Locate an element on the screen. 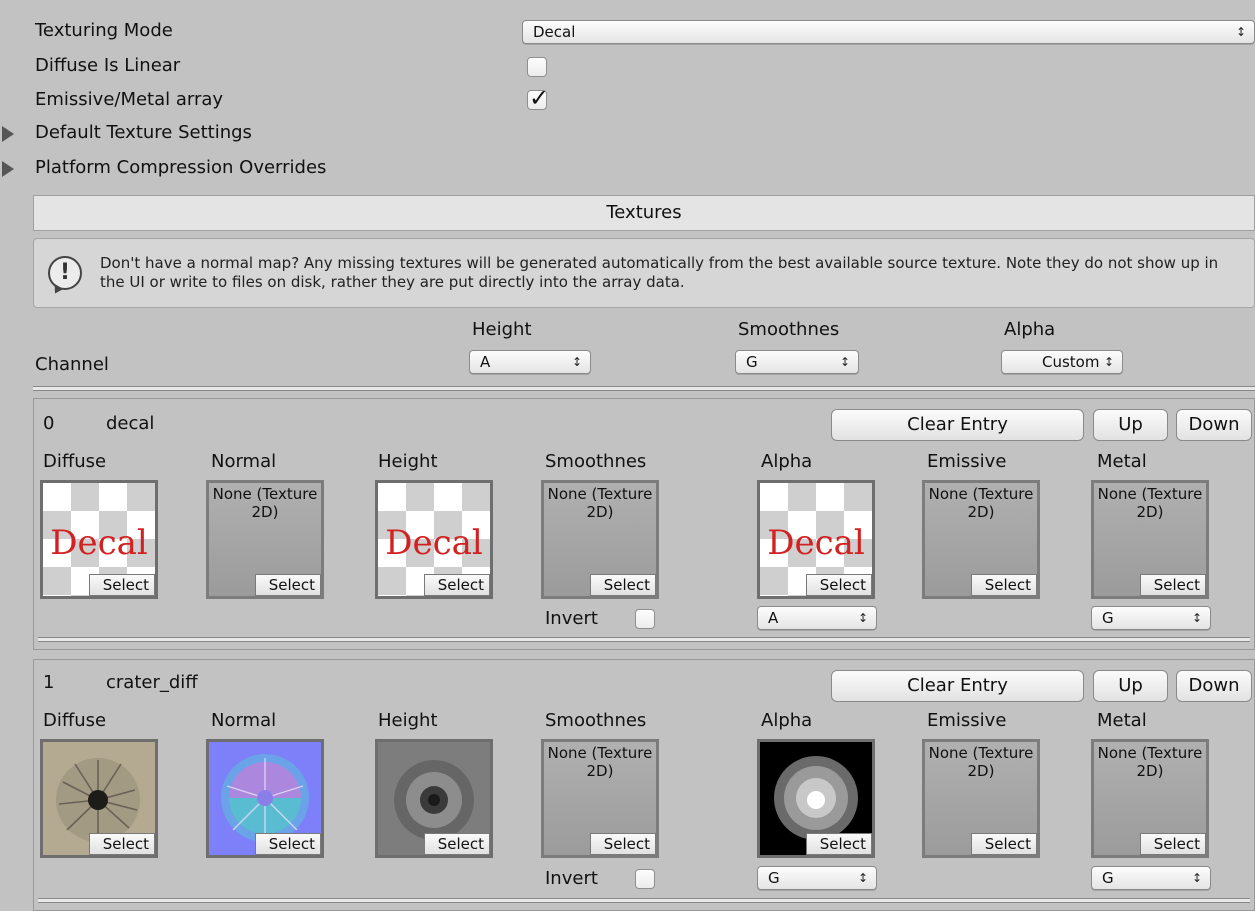  emissive-metal-label: Emissive/Metal array is located at coordinates (129, 99).